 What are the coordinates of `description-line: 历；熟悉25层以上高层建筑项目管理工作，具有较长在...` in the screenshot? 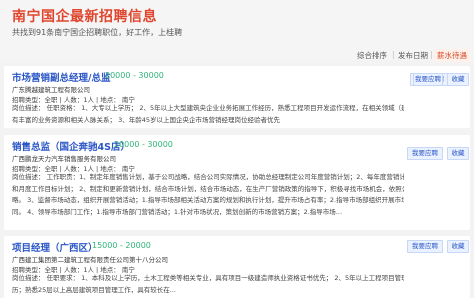 It's located at (94, 289).